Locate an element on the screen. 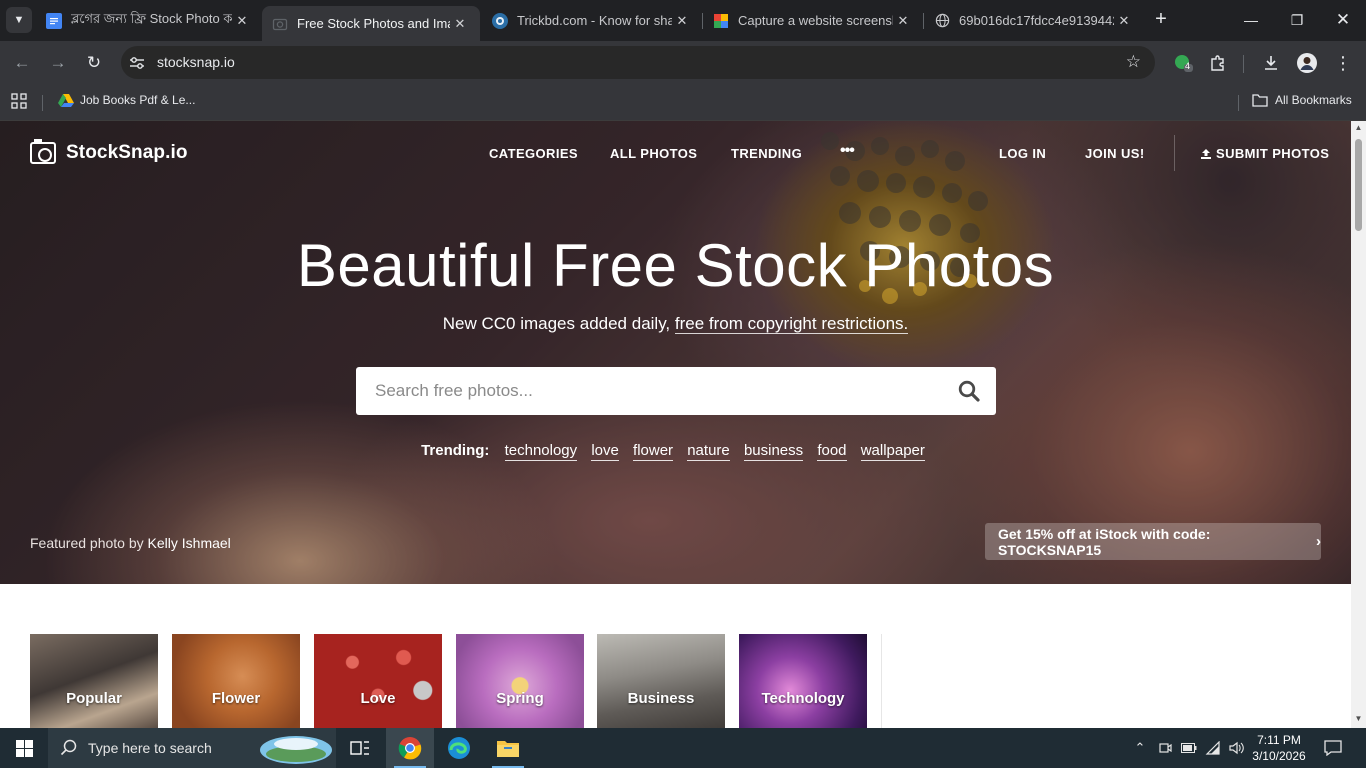 This screenshot has height=768, width=1366. volume-icon is located at coordinates (1237, 748).